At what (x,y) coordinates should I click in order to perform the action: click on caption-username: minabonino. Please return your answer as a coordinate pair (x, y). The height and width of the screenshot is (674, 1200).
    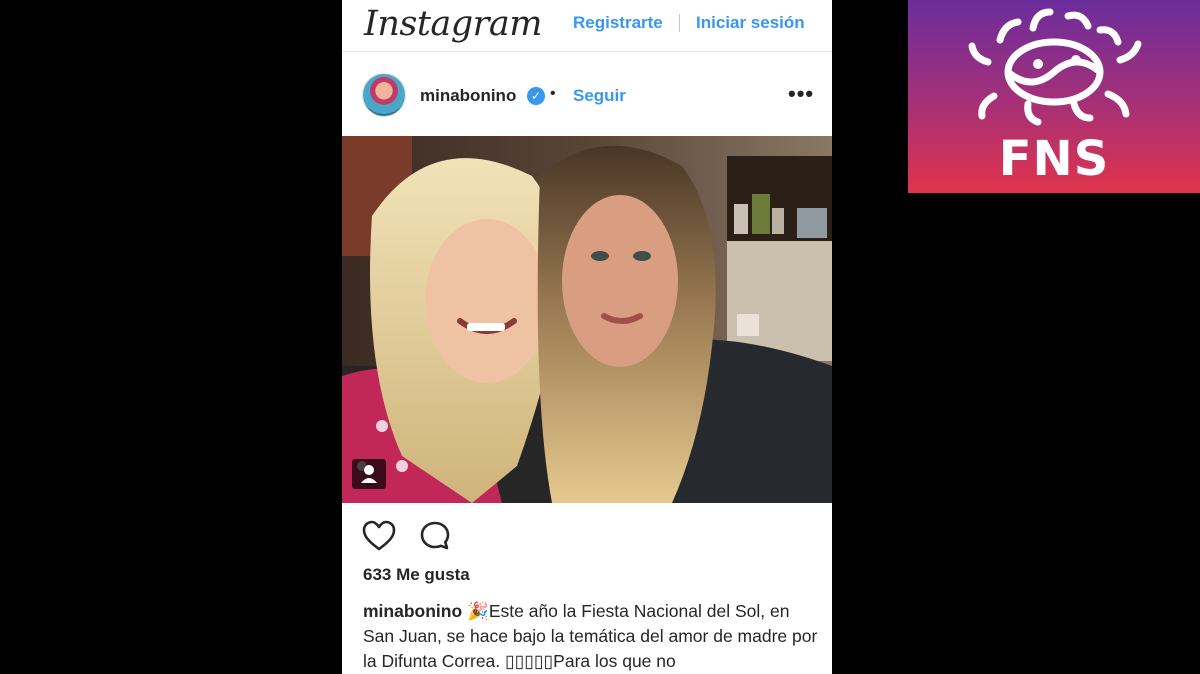
    Looking at the image, I should click on (412, 611).